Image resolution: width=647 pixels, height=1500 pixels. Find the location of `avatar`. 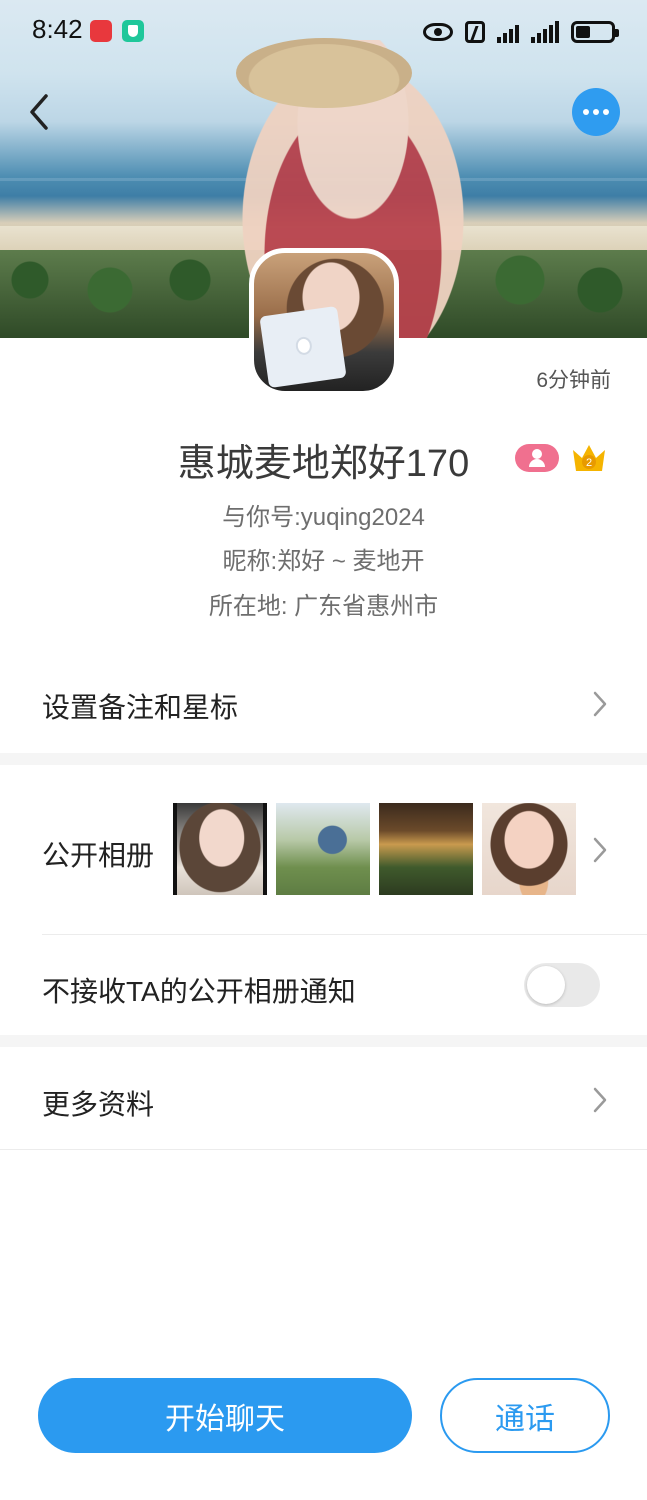

avatar is located at coordinates (324, 322).